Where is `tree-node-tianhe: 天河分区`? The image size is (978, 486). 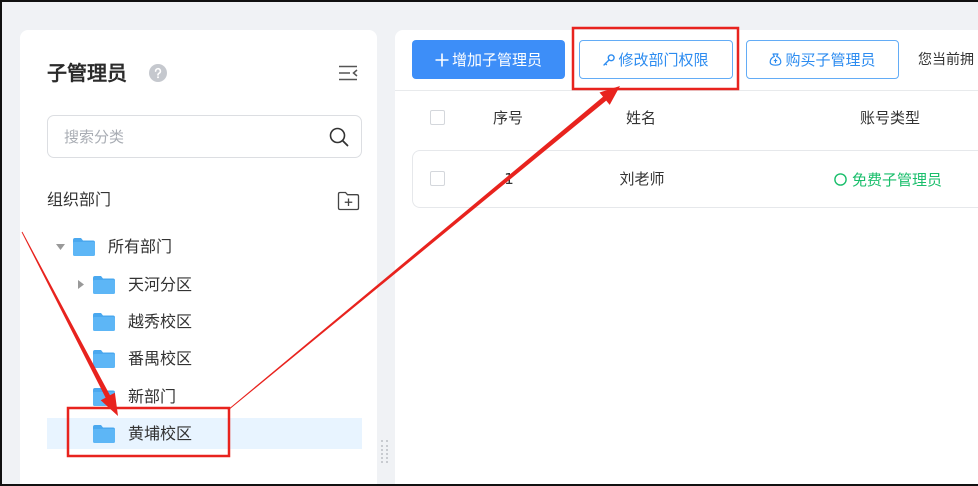
tree-node-tianhe: 天河分区 is located at coordinates (204, 284).